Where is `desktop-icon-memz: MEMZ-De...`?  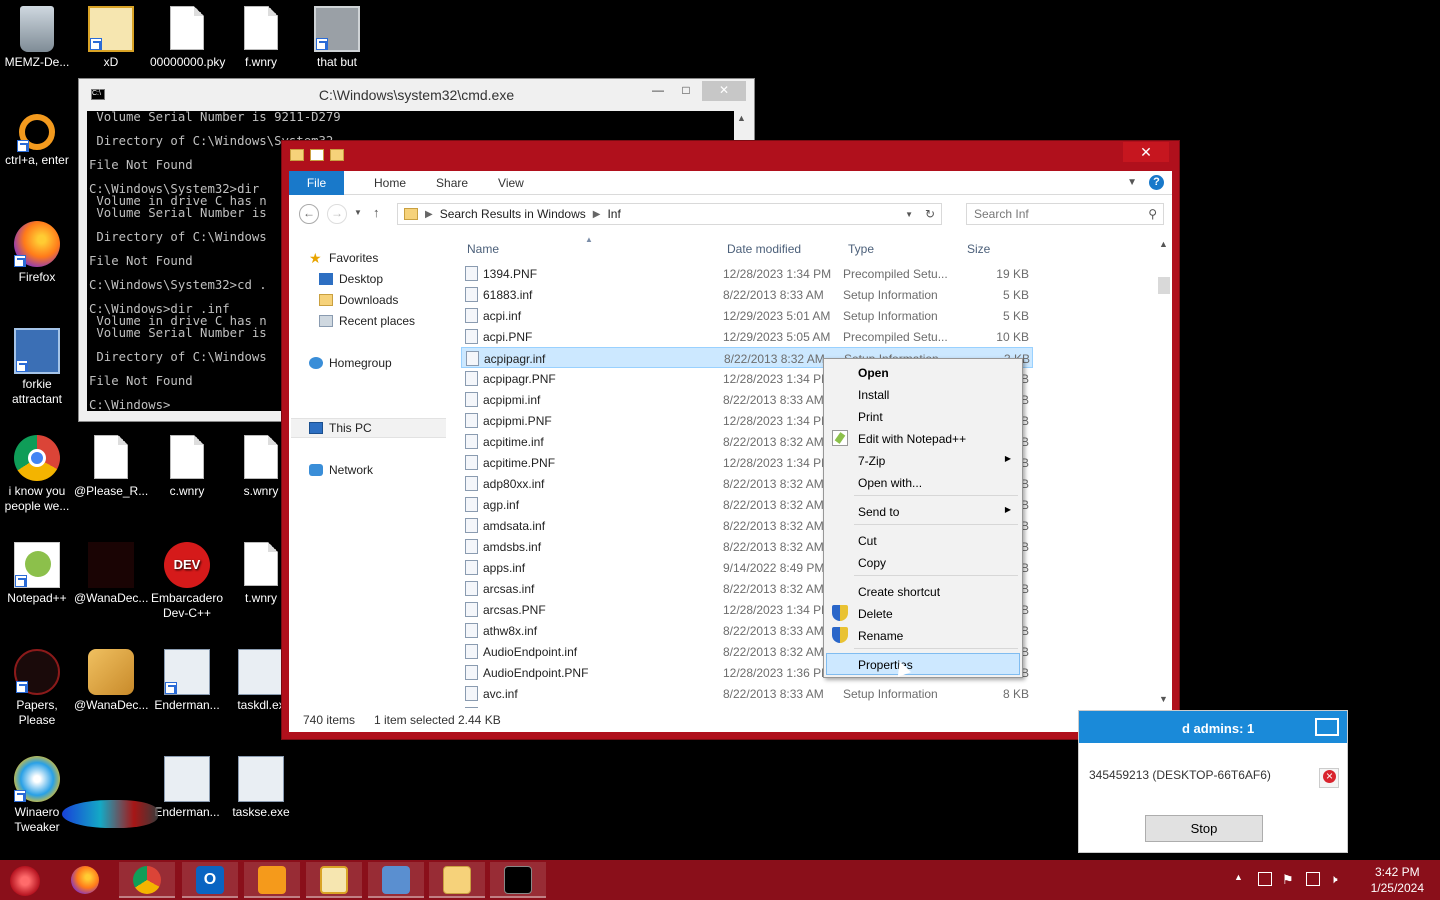
desktop-icon-memz: MEMZ-De... is located at coordinates (37, 38).